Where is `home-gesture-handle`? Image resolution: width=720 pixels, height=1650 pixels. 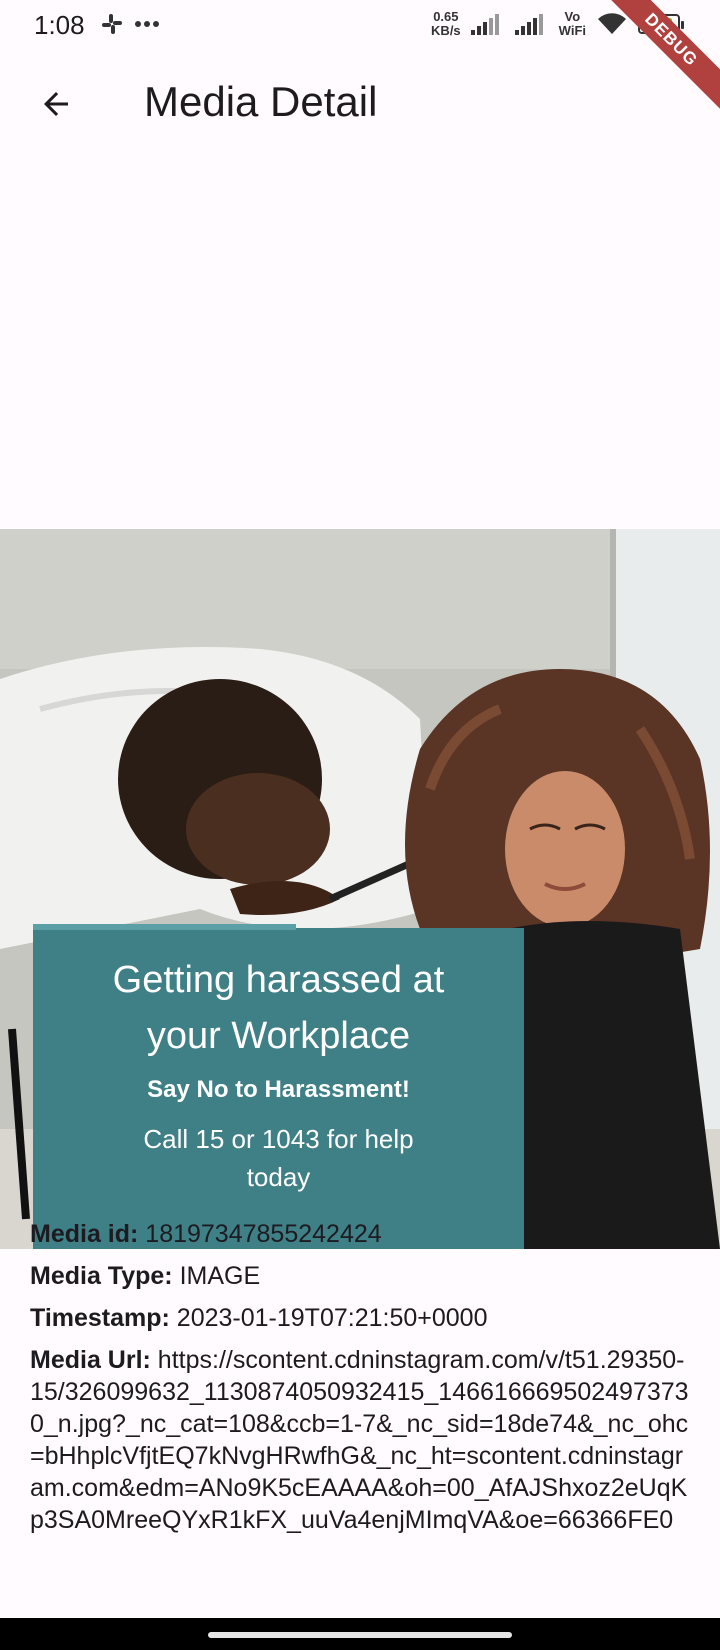 home-gesture-handle is located at coordinates (360, 1635).